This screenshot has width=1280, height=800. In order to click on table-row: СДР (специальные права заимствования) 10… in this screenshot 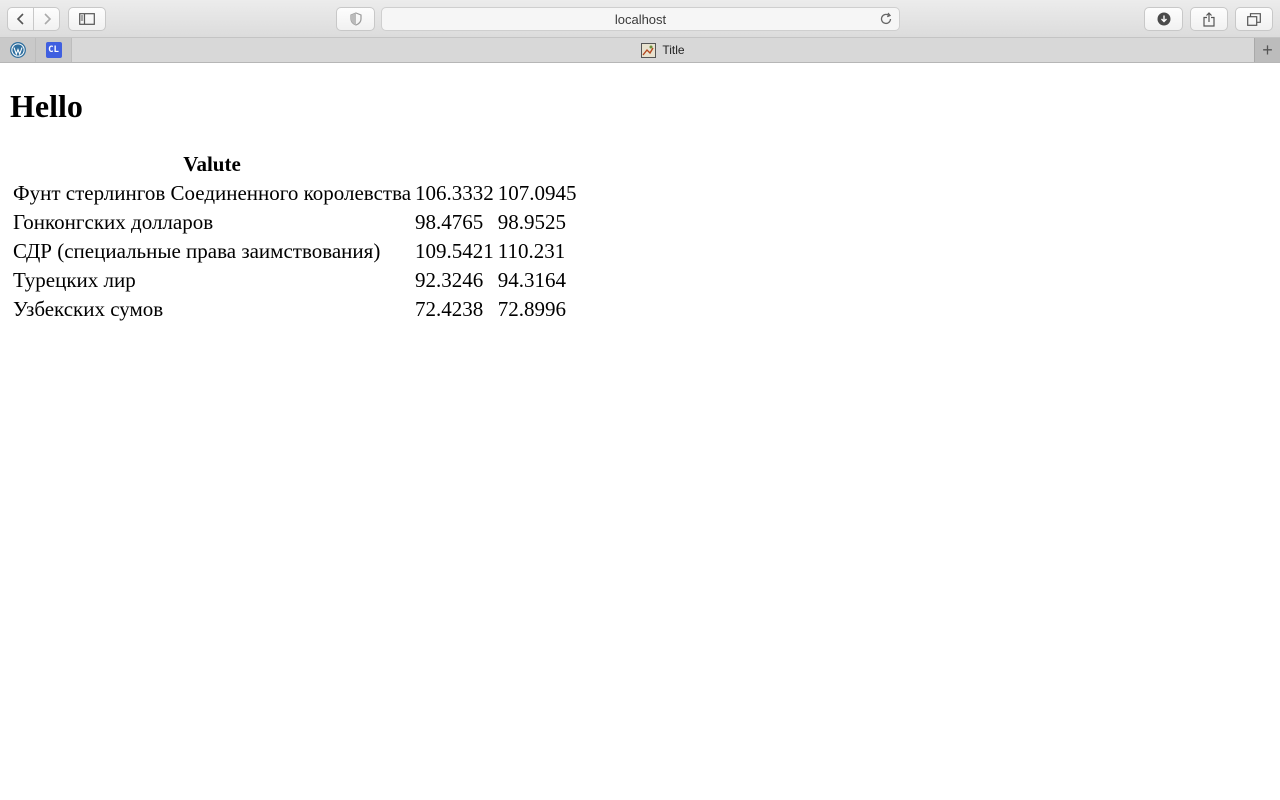, I will do `click(295, 251)`.